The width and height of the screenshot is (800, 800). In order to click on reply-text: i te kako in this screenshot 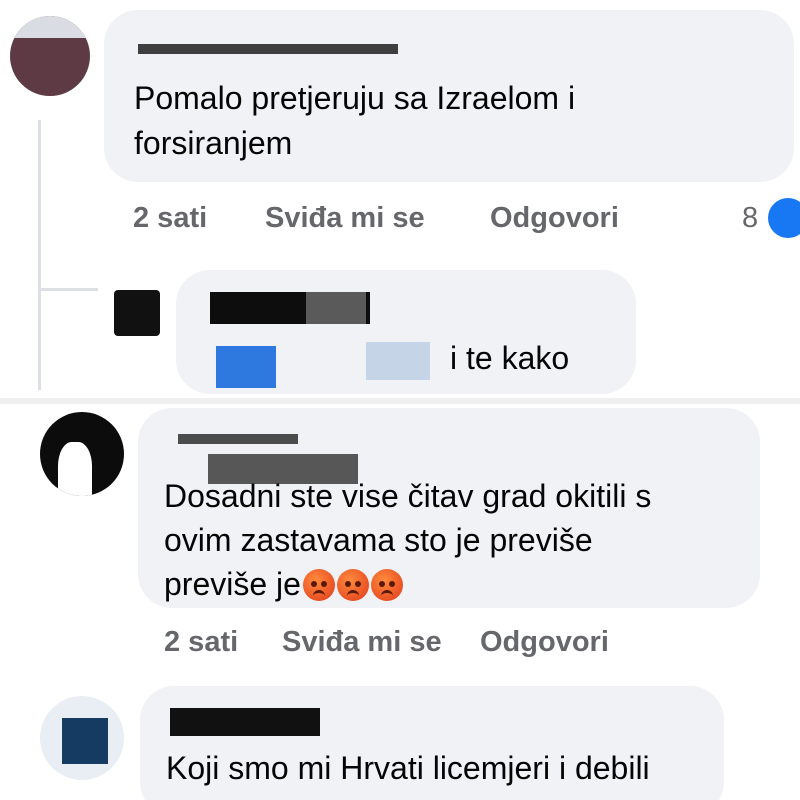, I will do `click(510, 358)`.